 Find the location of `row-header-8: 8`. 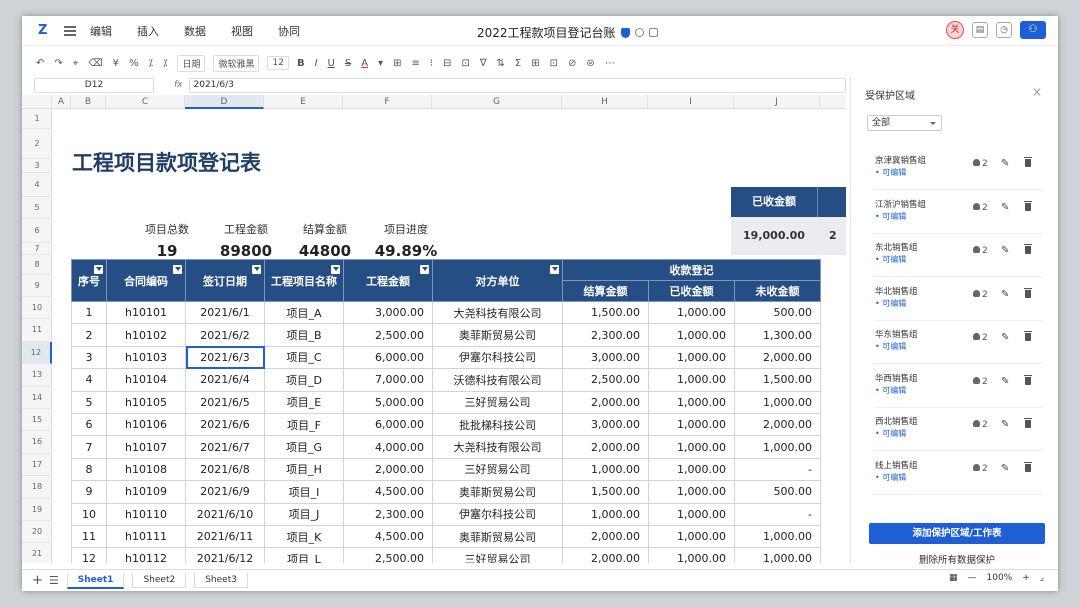

row-header-8: 8 is located at coordinates (37, 265).